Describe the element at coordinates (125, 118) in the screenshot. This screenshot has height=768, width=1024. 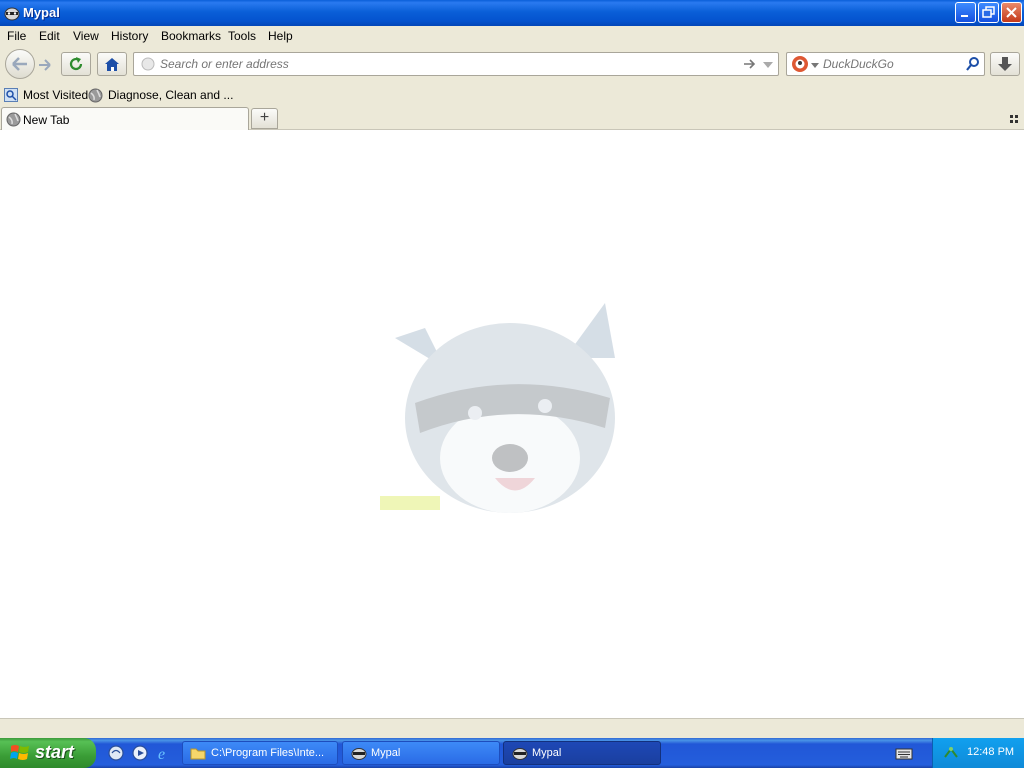
I see `tab-new-tab: New Tab` at that location.